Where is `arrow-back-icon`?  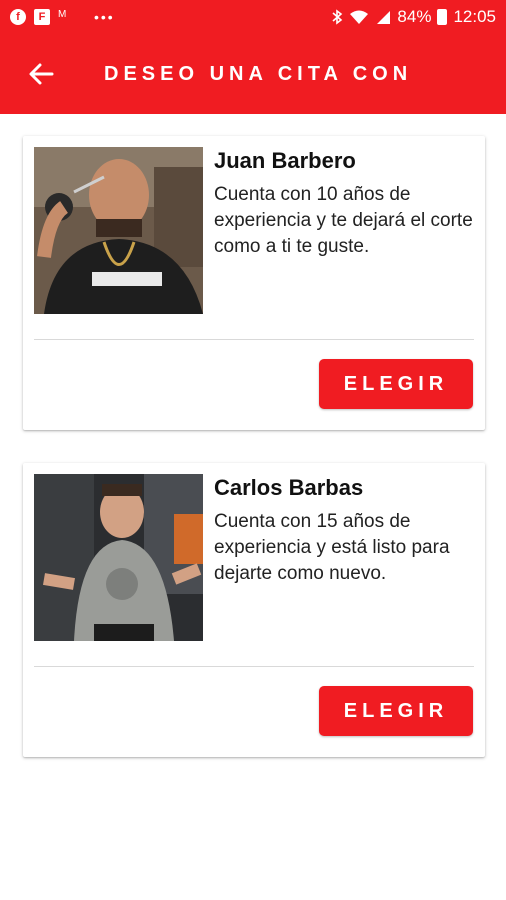 arrow-back-icon is located at coordinates (41, 74).